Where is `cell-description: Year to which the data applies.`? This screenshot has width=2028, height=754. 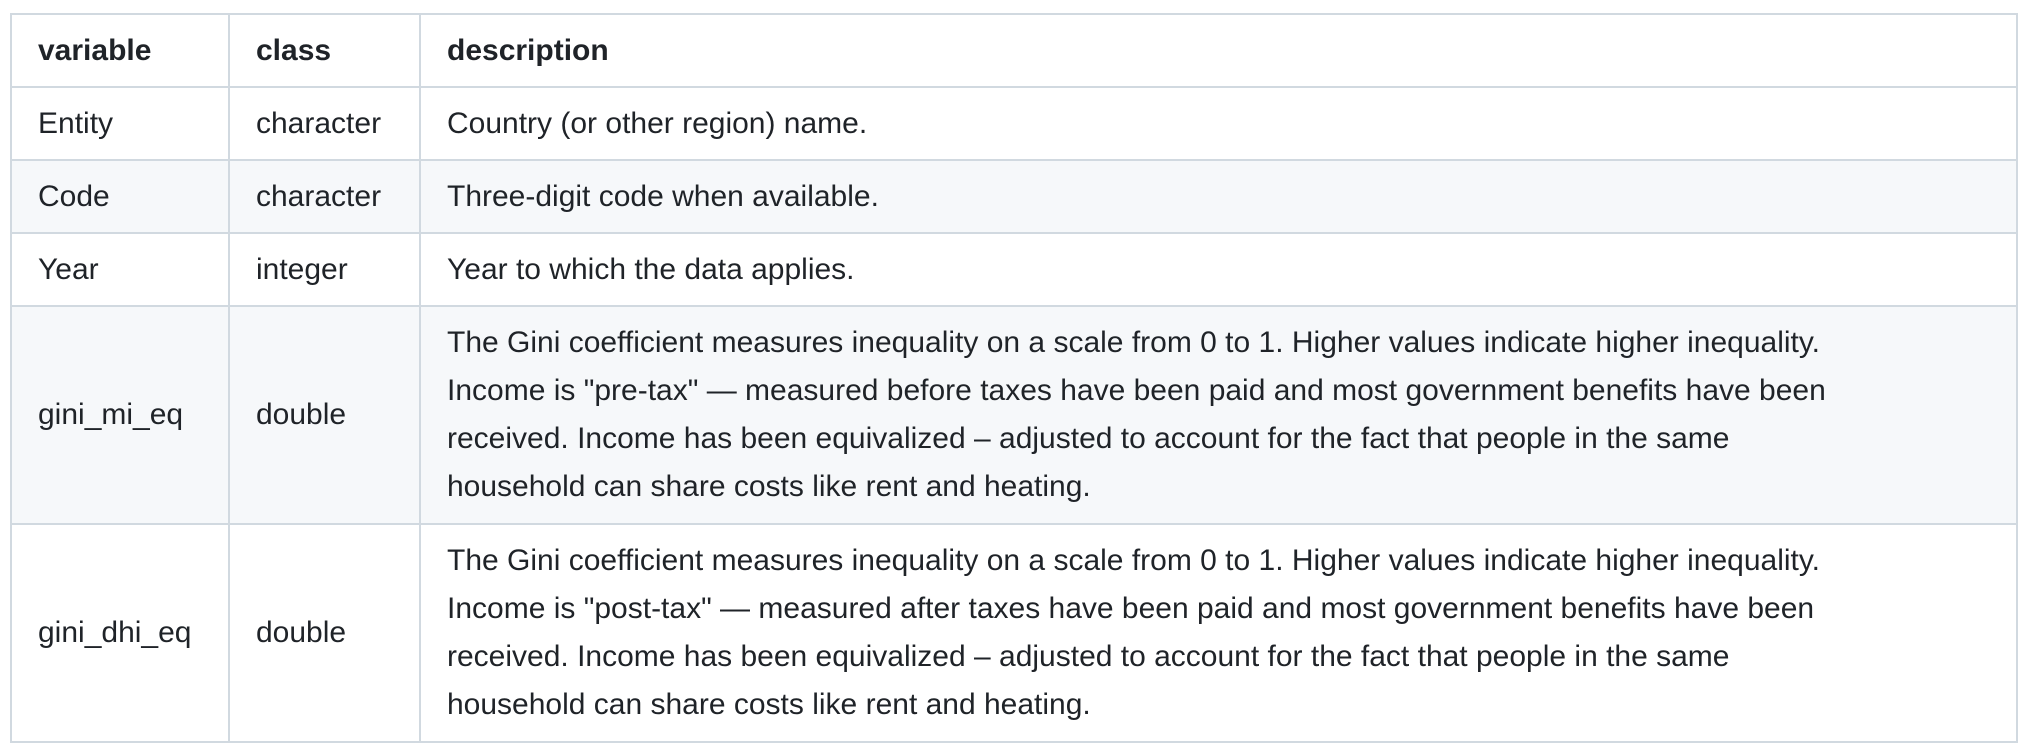 cell-description: Year to which the data applies. is located at coordinates (1218, 269).